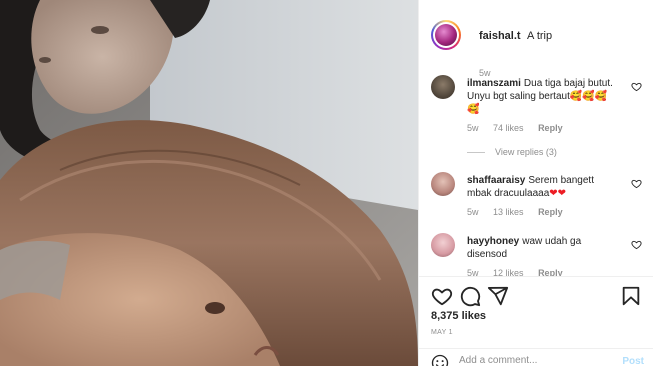  I want to click on comment-input, so click(534, 360).